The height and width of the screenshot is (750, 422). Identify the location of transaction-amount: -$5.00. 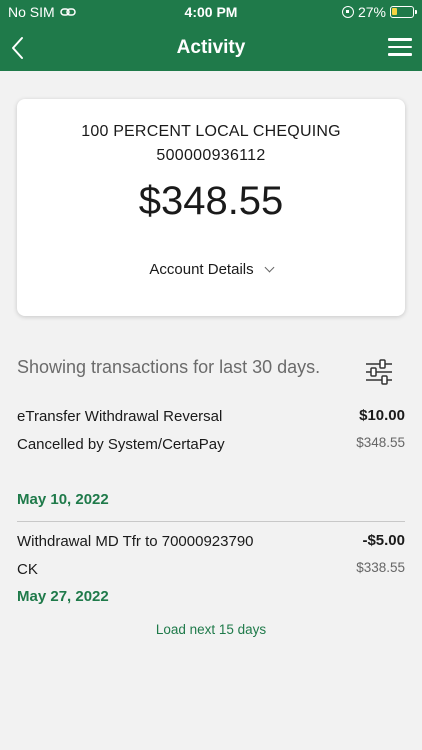
(383, 540).